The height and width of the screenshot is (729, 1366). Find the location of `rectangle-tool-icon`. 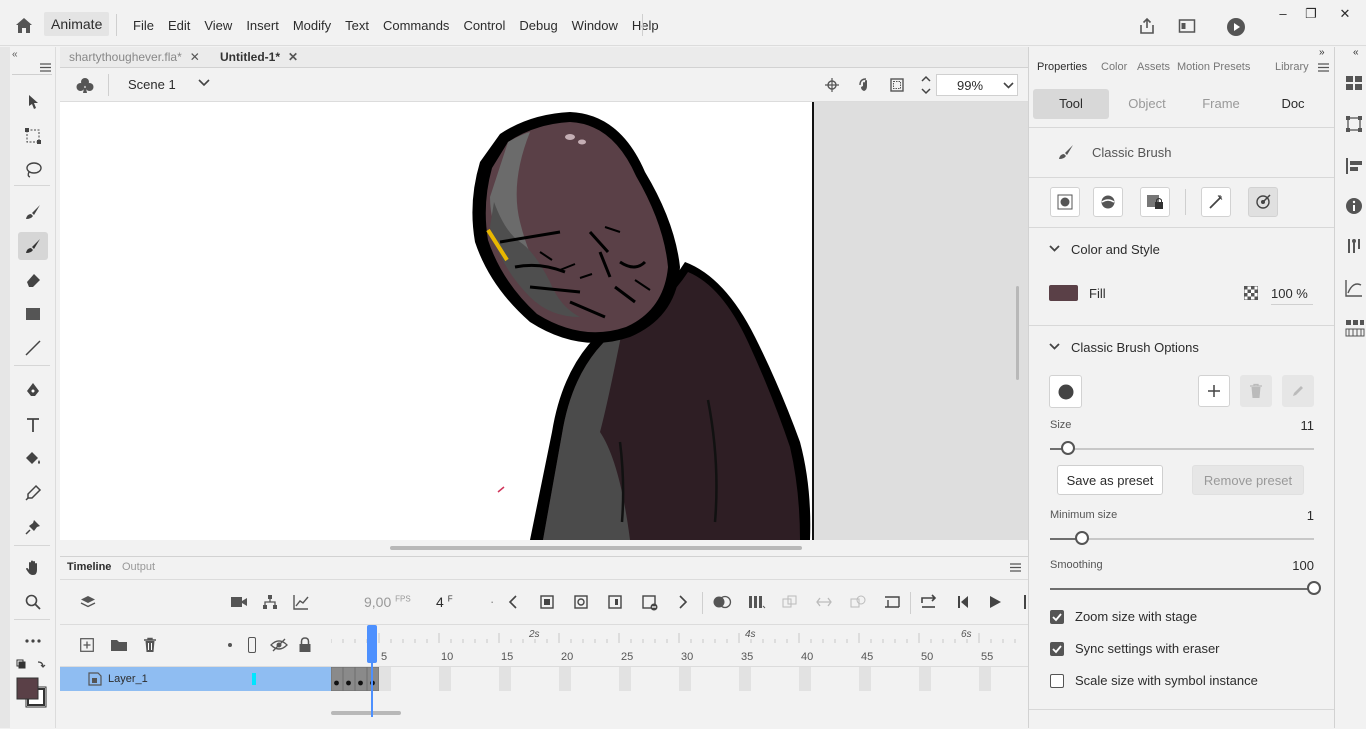

rectangle-tool-icon is located at coordinates (33, 314).